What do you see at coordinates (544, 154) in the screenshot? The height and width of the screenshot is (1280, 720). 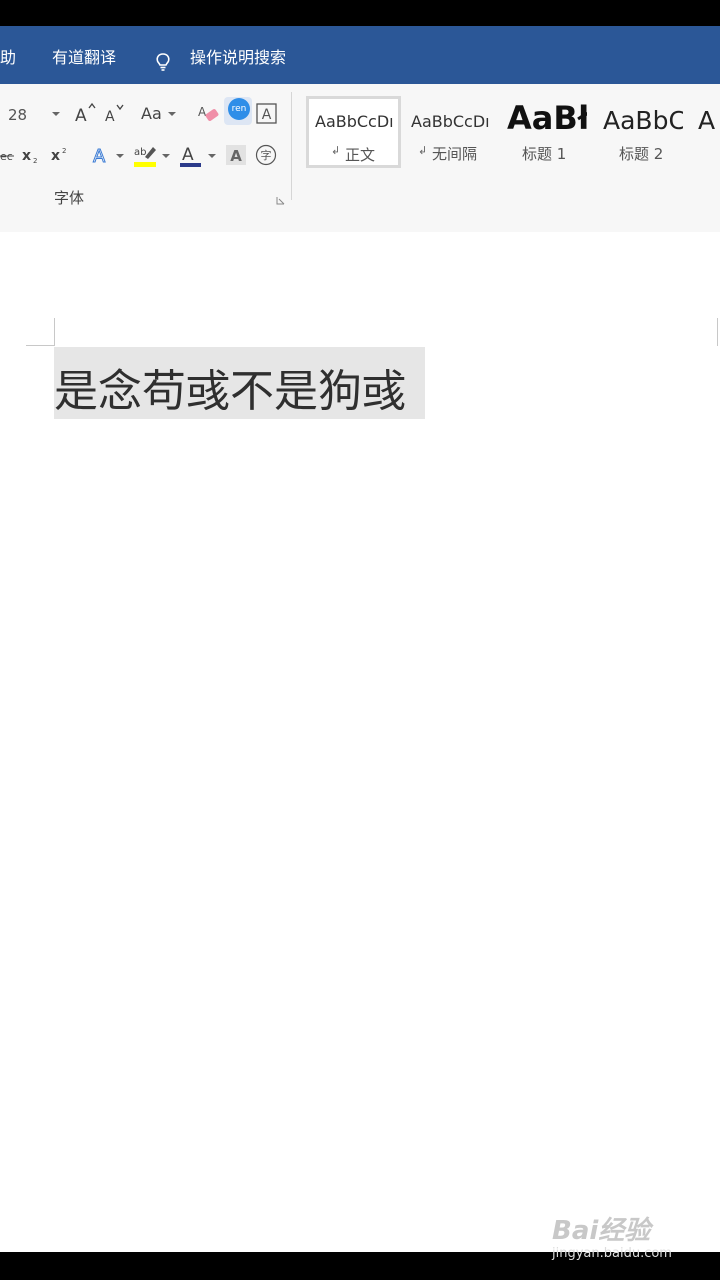 I see `style-heading-1-label: 标题 1` at bounding box center [544, 154].